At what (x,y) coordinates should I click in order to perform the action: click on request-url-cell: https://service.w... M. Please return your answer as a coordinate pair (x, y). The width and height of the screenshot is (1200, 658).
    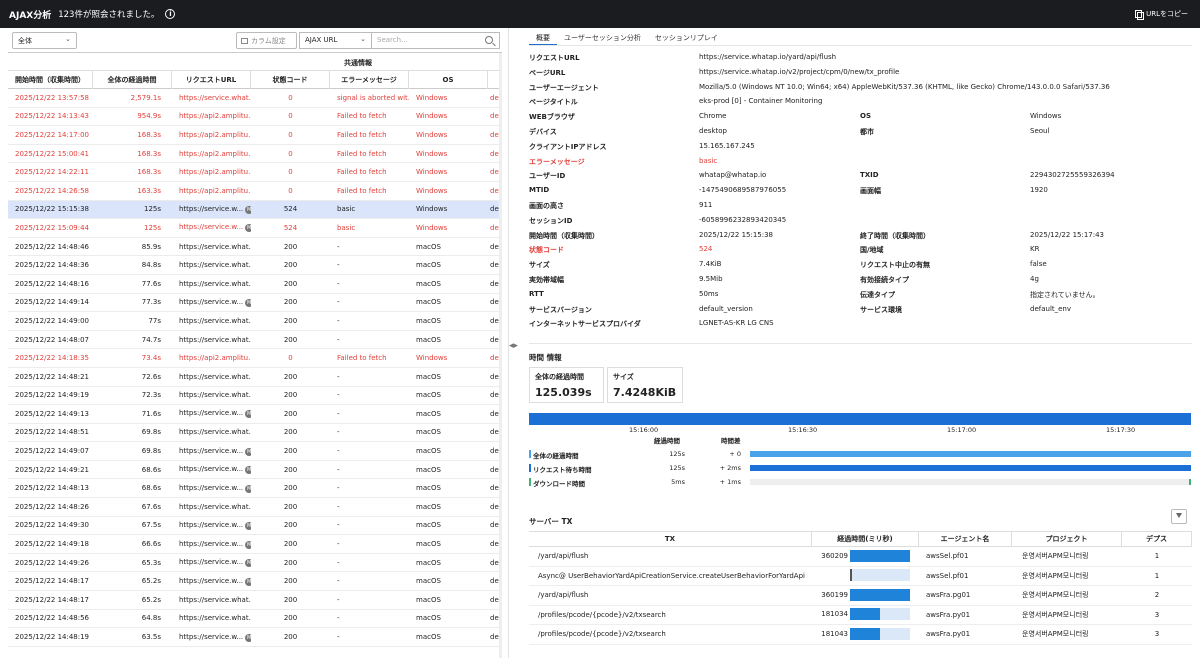
    Looking at the image, I should click on (211, 414).